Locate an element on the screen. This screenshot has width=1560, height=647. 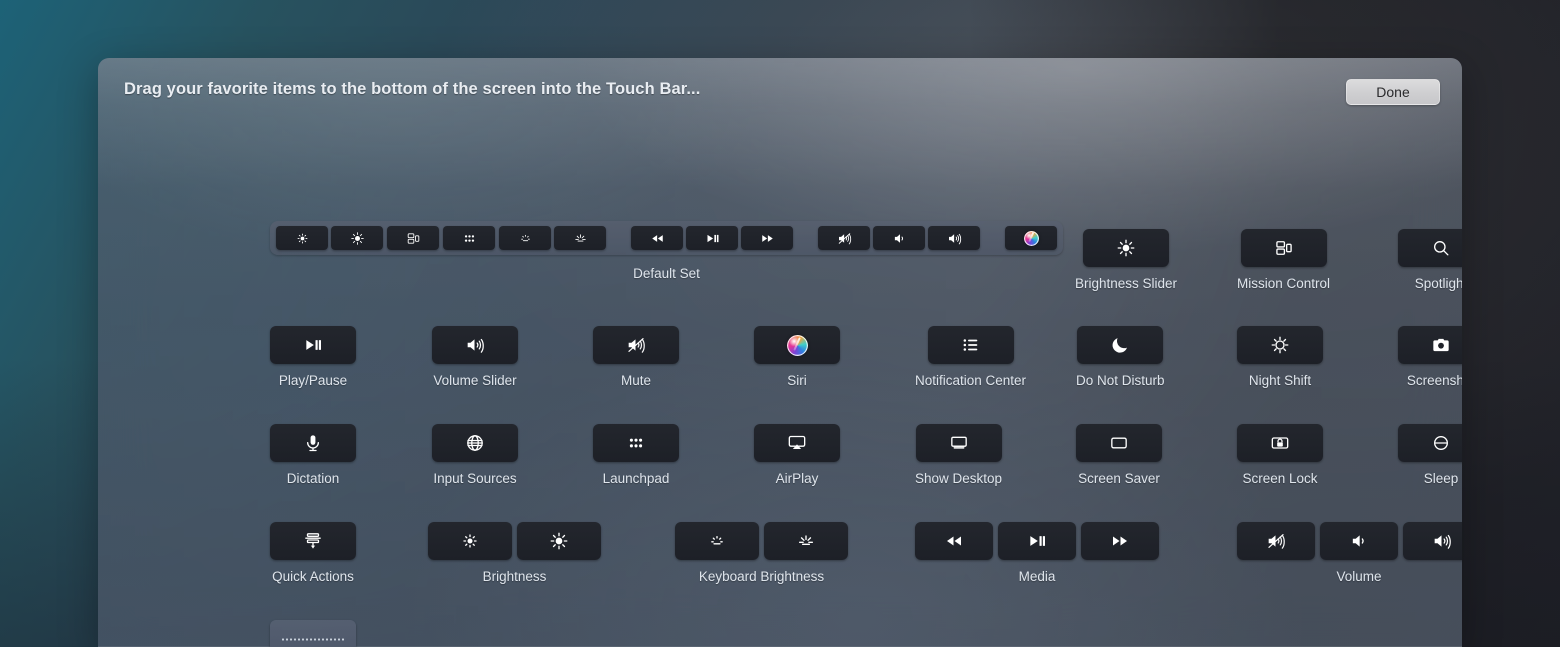
item-airplay: AirPlay is located at coordinates (797, 455).